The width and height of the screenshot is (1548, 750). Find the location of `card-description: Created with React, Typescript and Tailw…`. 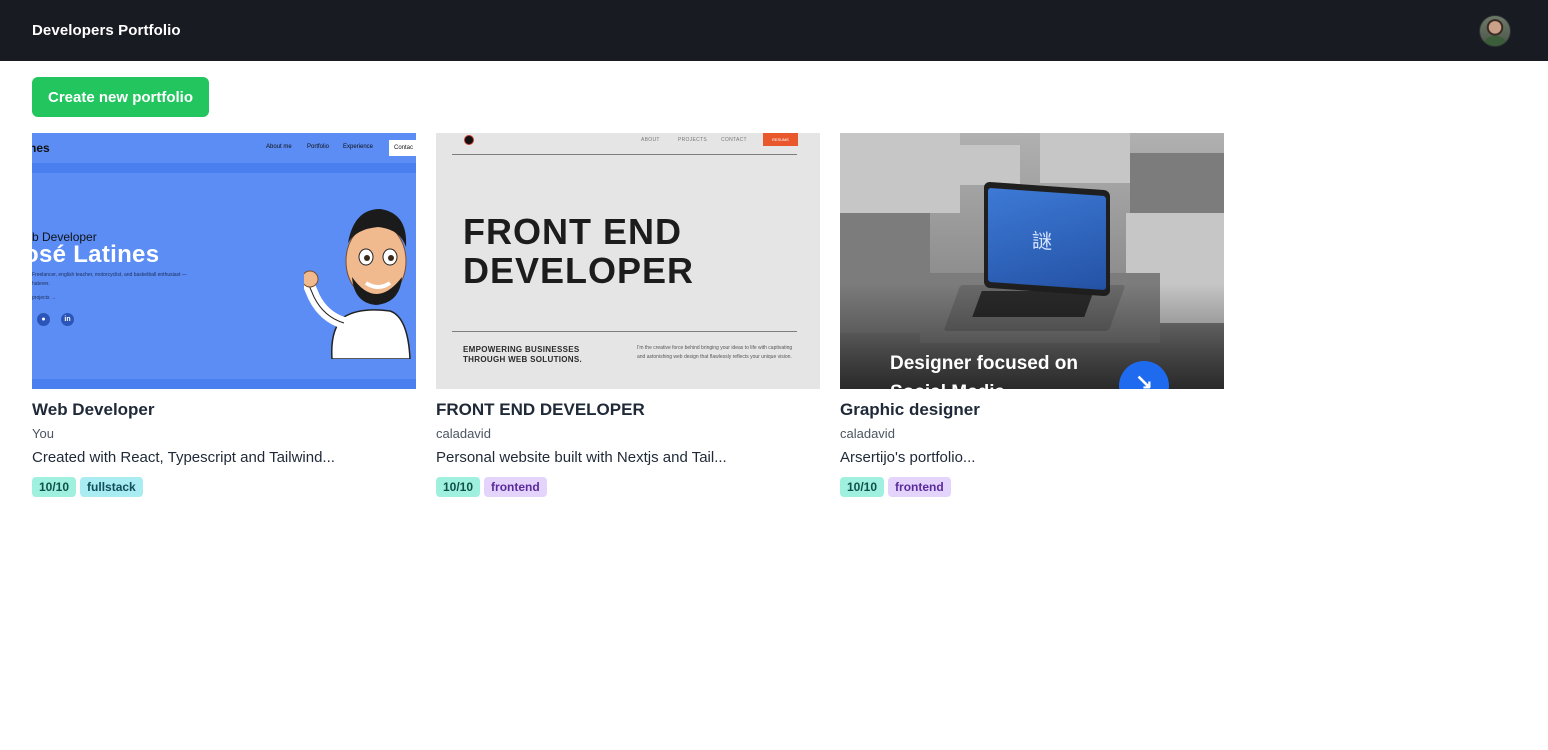

card-description: Created with React, Typescript and Tailw… is located at coordinates (183, 457).